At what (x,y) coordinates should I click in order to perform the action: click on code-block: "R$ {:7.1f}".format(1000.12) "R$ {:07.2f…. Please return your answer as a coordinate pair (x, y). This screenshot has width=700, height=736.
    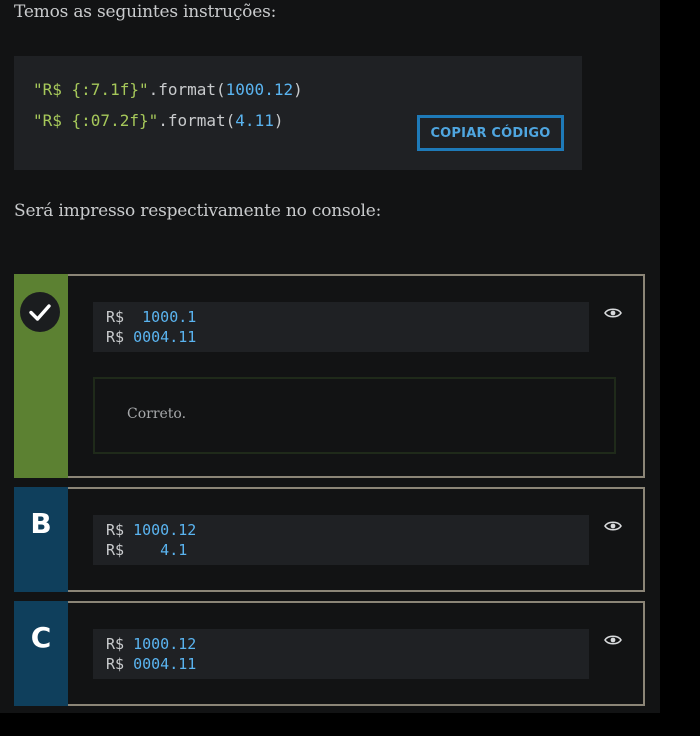
    Looking at the image, I should click on (298, 113).